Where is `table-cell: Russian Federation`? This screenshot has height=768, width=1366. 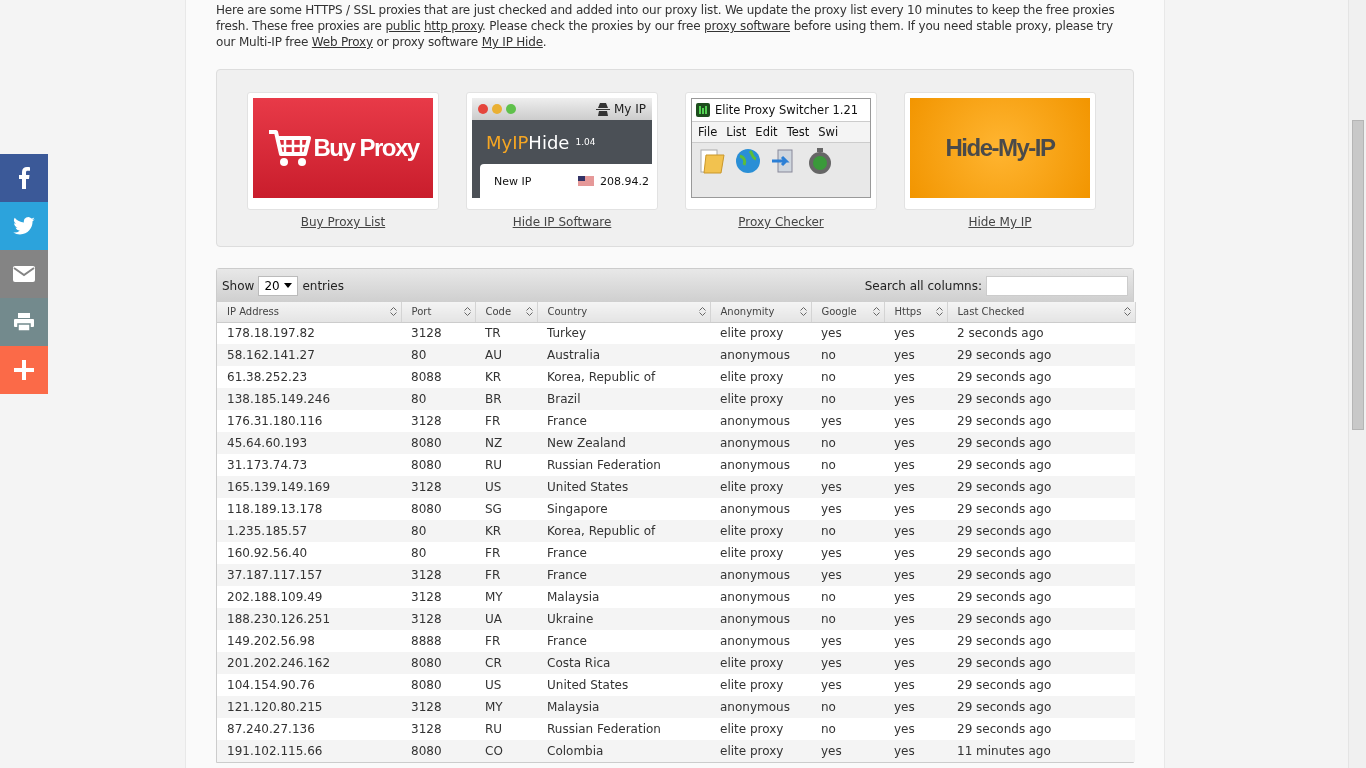 table-cell: Russian Federation is located at coordinates (623, 729).